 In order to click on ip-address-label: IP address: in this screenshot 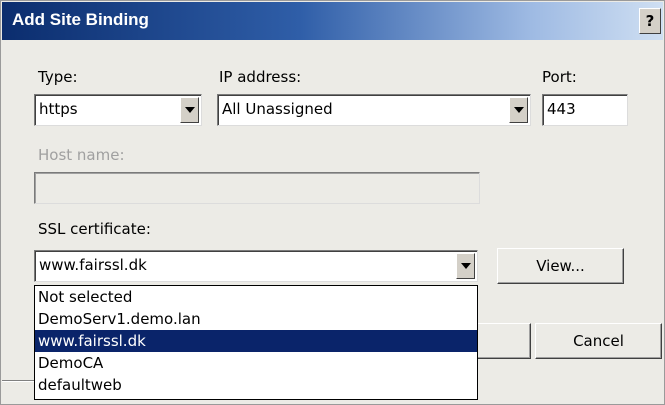, I will do `click(260, 77)`.